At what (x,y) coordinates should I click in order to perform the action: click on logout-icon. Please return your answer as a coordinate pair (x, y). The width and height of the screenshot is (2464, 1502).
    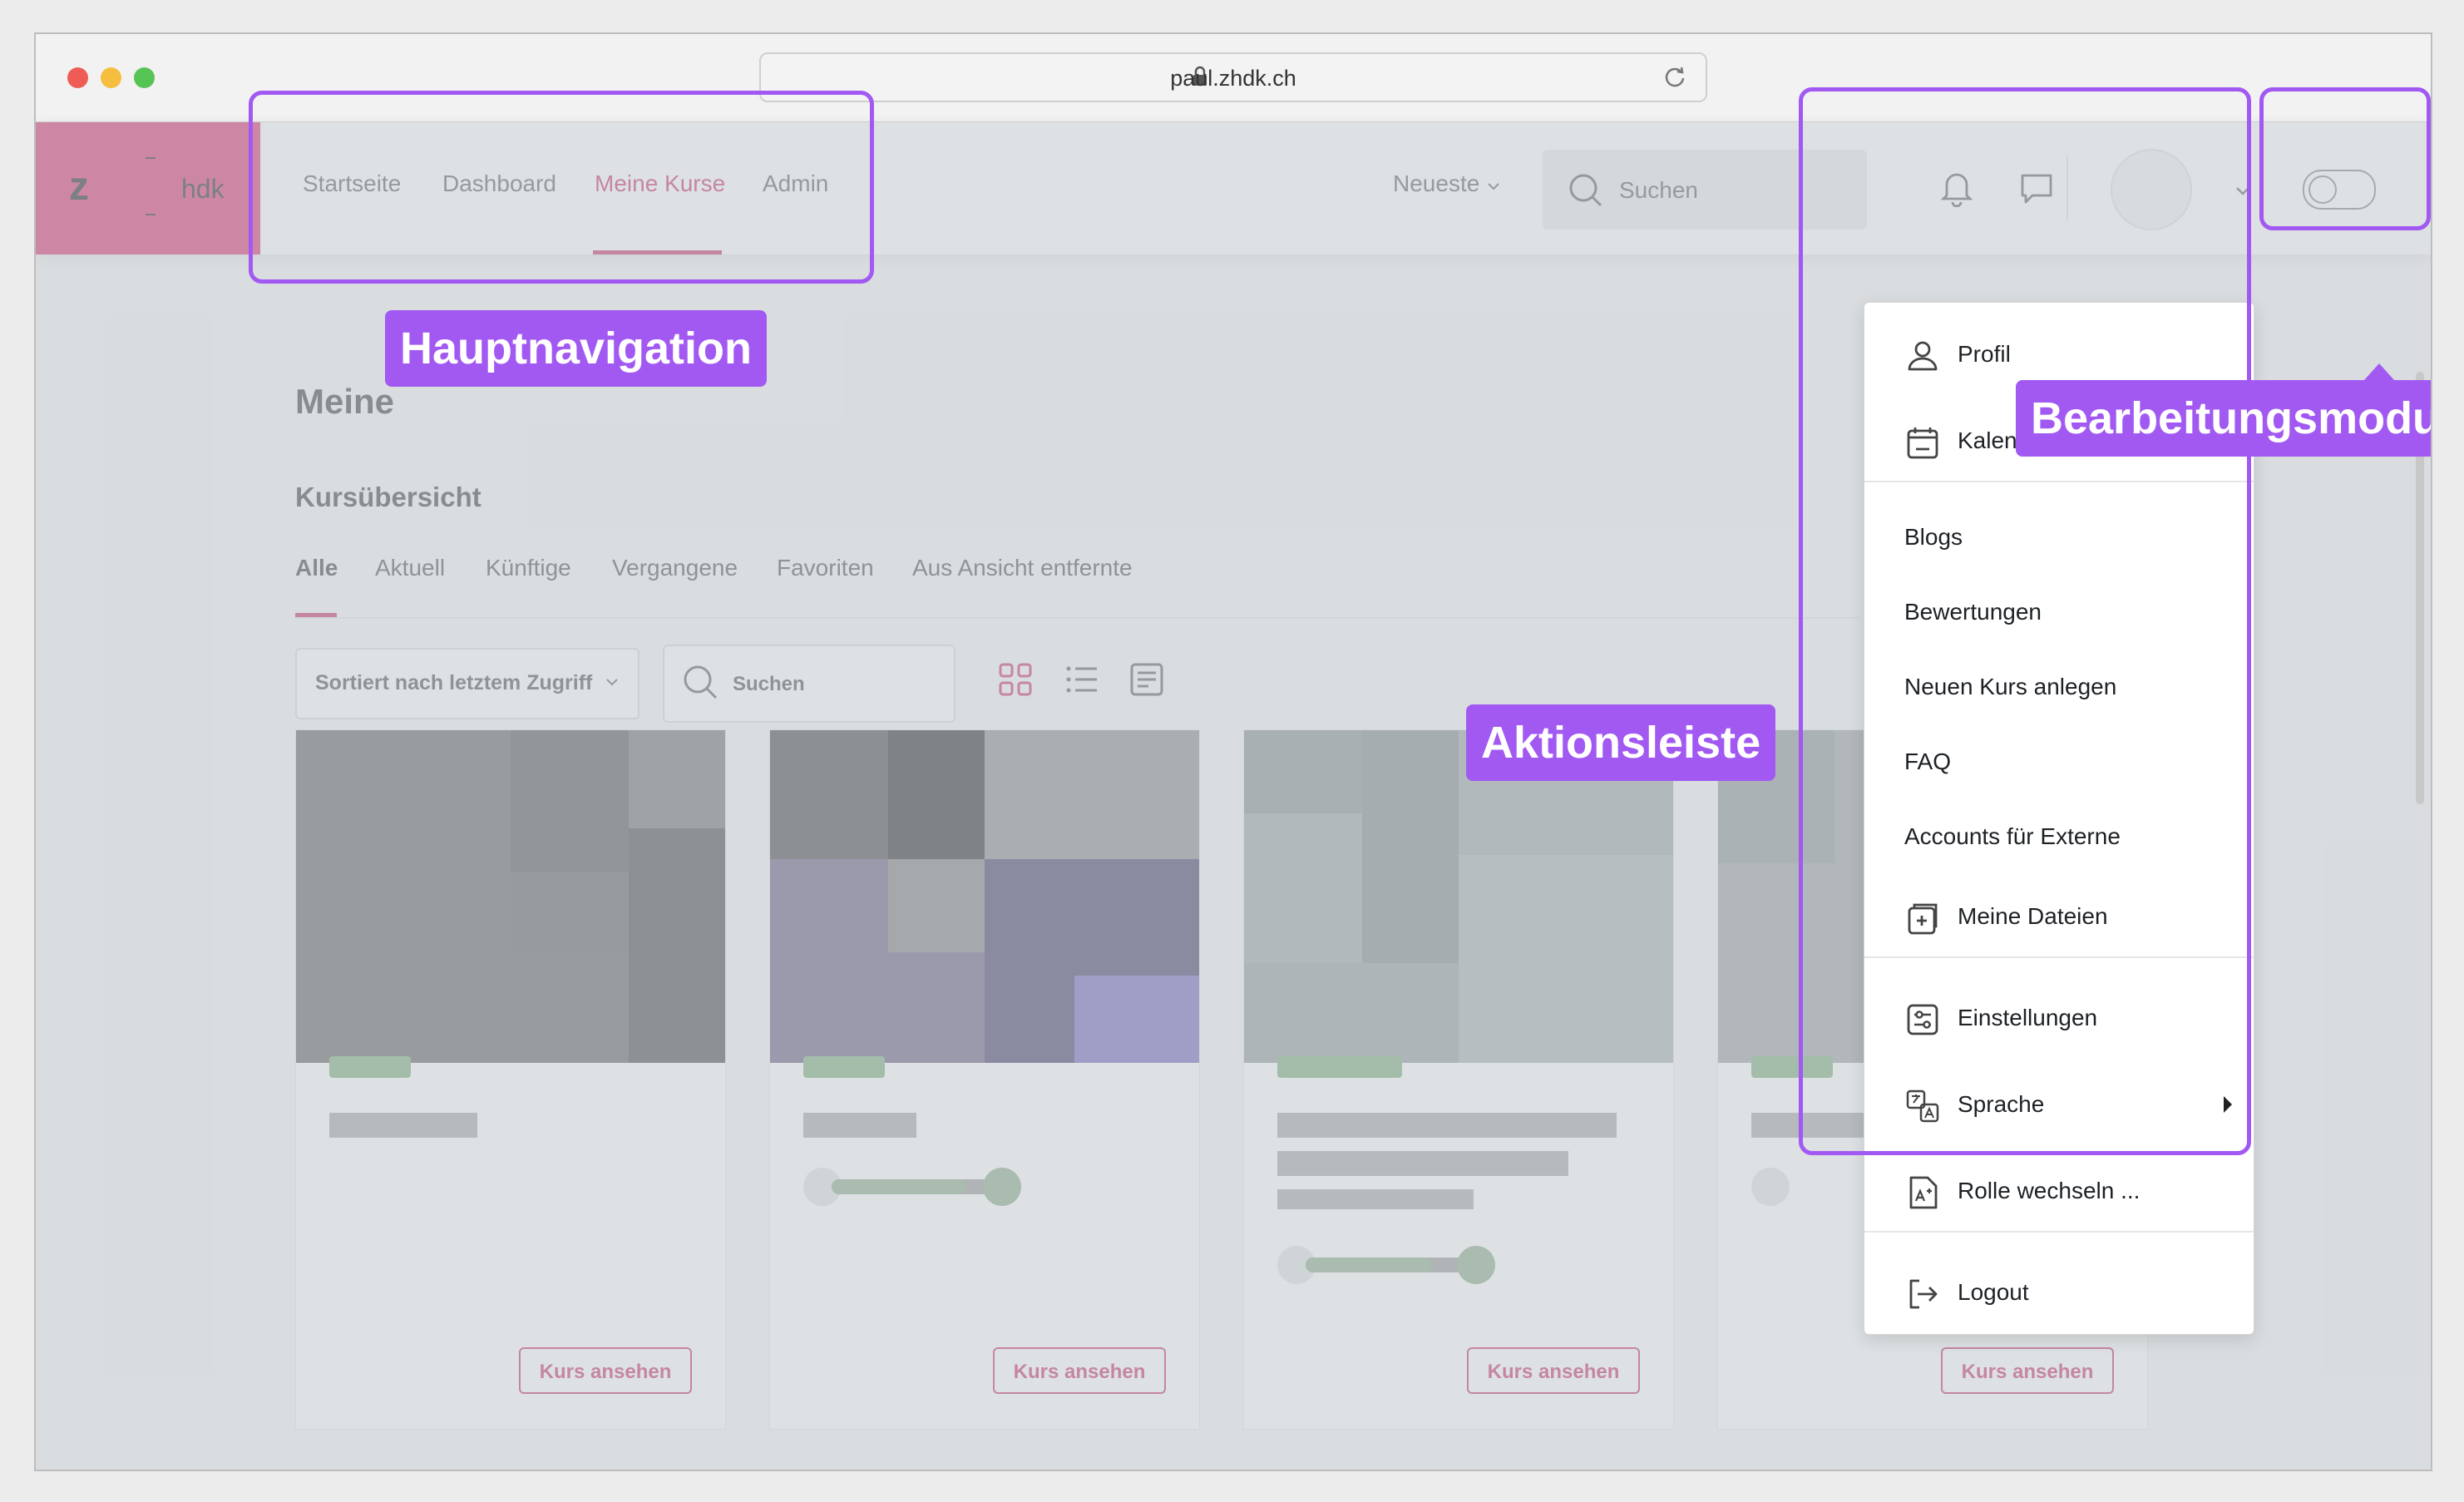
    Looking at the image, I should click on (1923, 1294).